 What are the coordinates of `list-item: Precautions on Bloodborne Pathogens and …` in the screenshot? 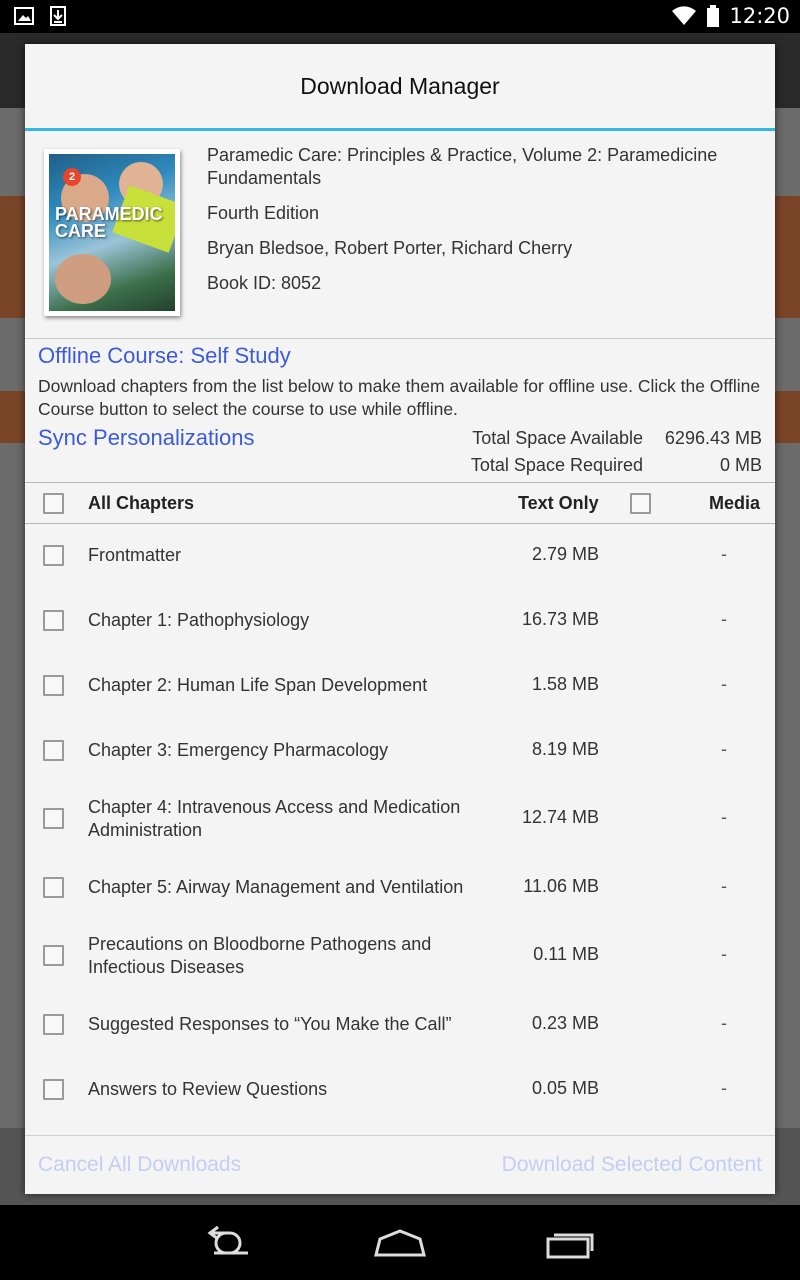 It's located at (400, 956).